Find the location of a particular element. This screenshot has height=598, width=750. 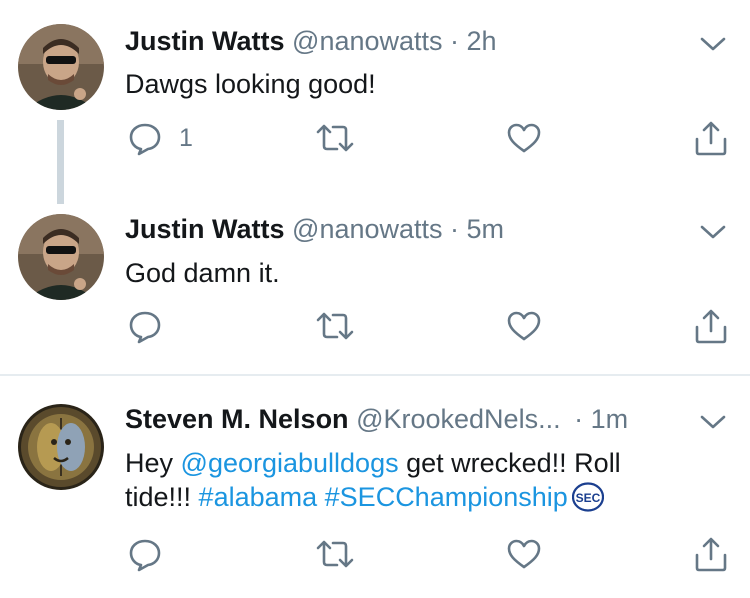

tweet-text: God damn it. is located at coordinates (202, 273).